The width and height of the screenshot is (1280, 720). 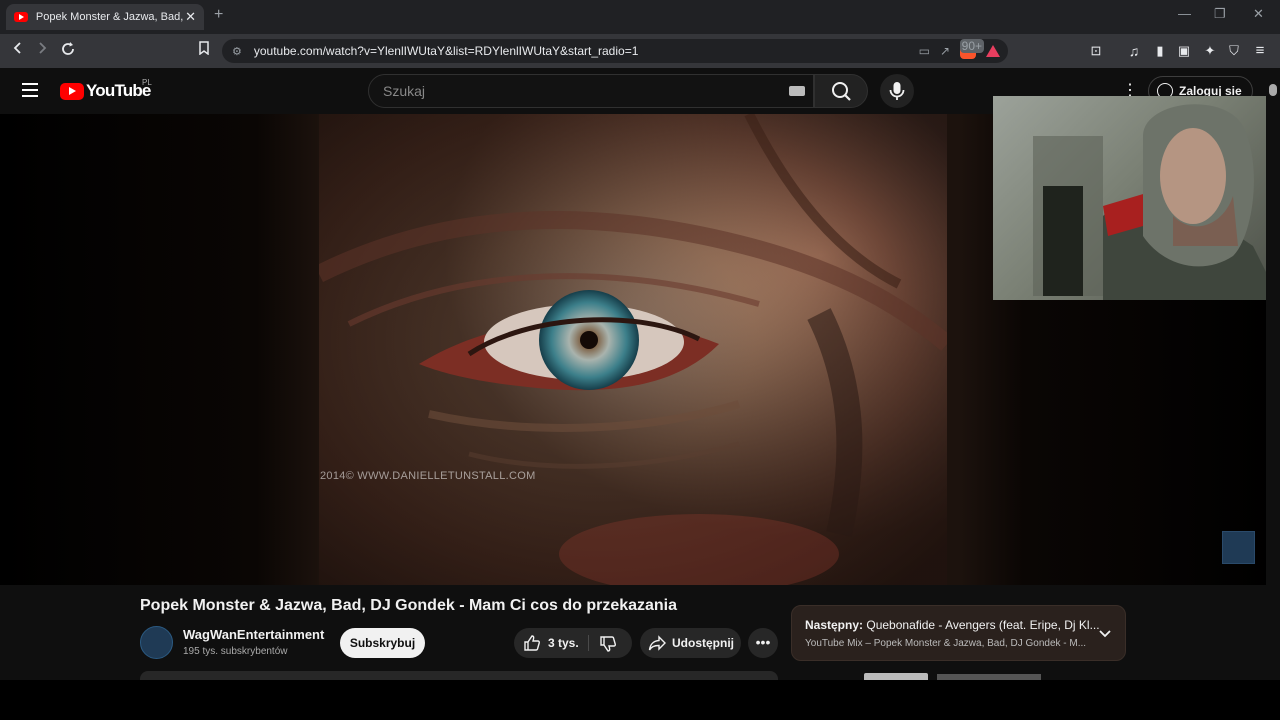 What do you see at coordinates (72, 91) in the screenshot?
I see `youtube-play-icon` at bounding box center [72, 91].